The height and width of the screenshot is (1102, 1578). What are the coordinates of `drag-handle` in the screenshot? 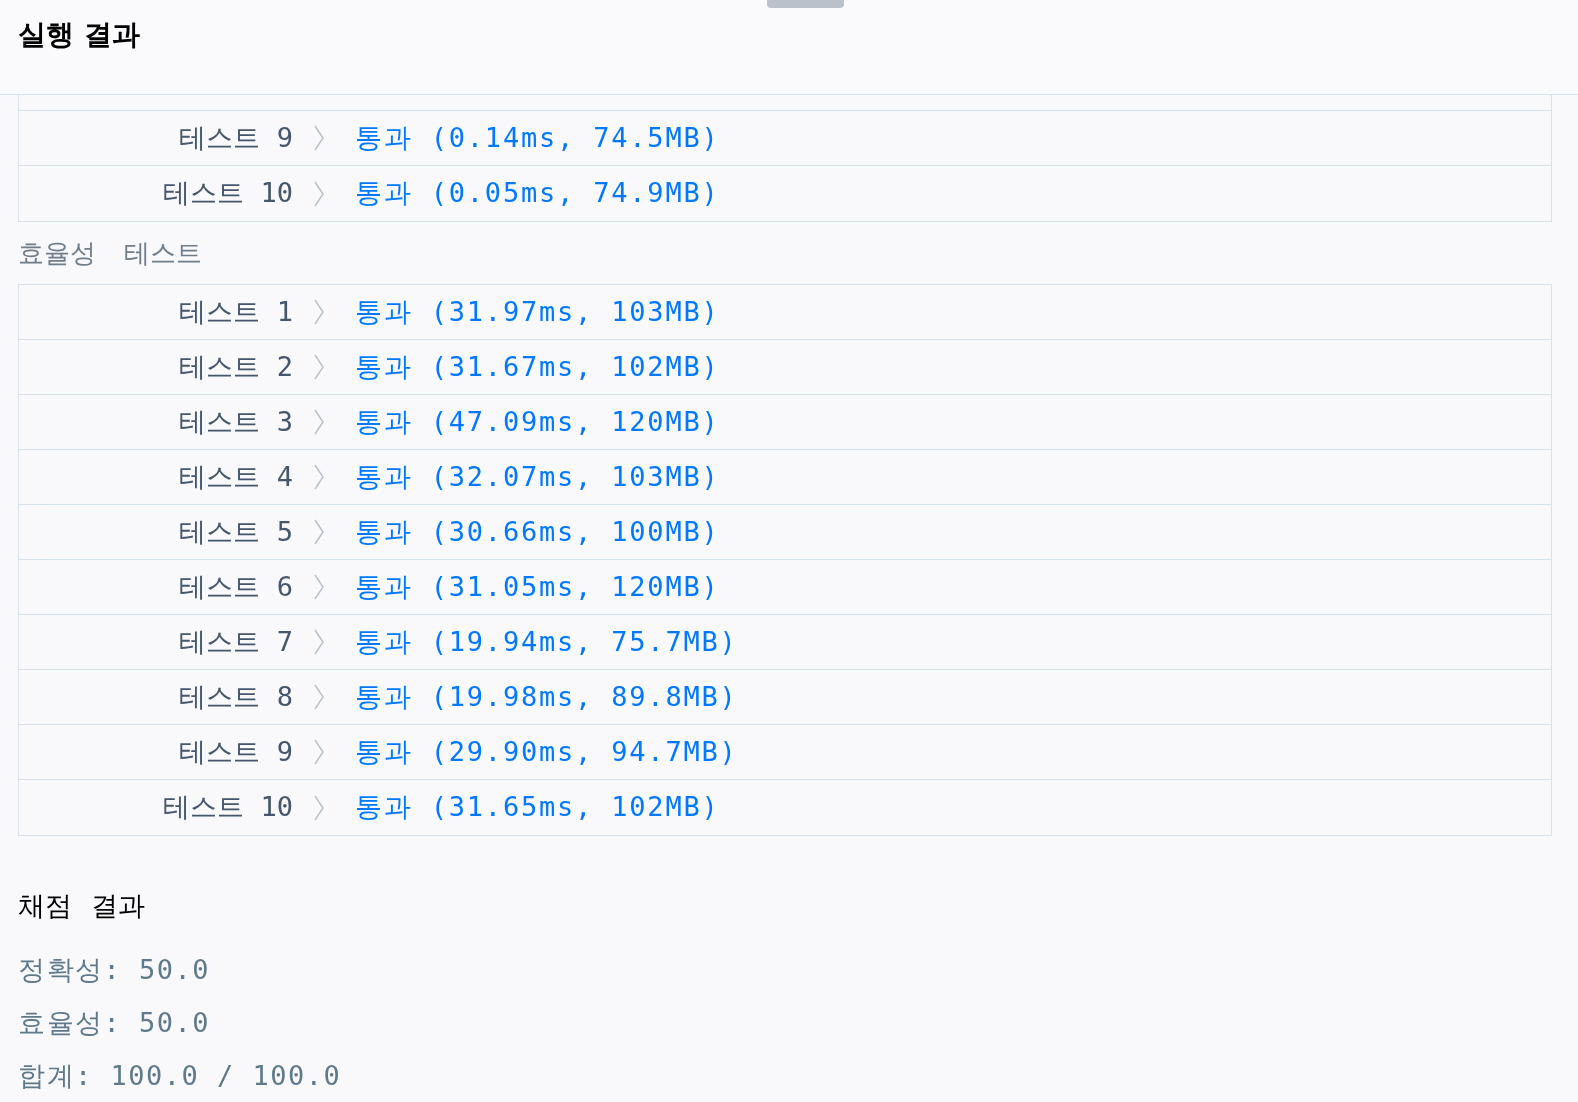 It's located at (805, 4).